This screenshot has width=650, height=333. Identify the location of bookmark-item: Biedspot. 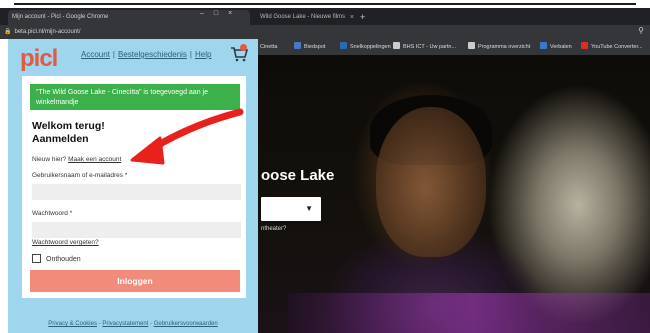
(309, 47).